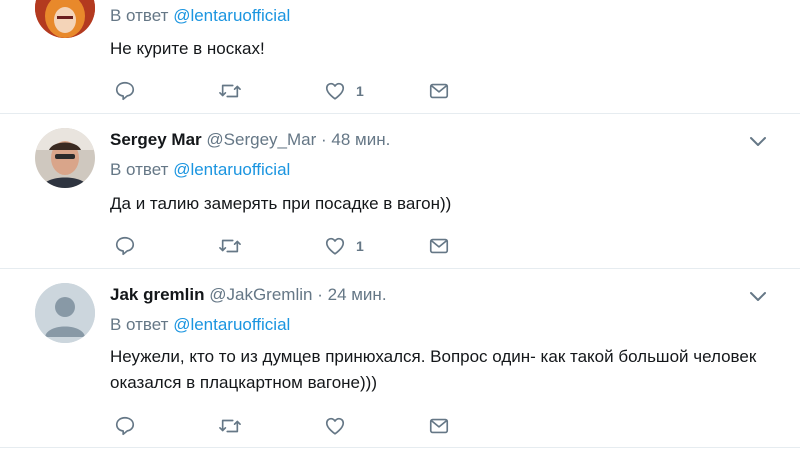 The image size is (800, 450). I want to click on avatar-photo-icon, so click(65, 158).